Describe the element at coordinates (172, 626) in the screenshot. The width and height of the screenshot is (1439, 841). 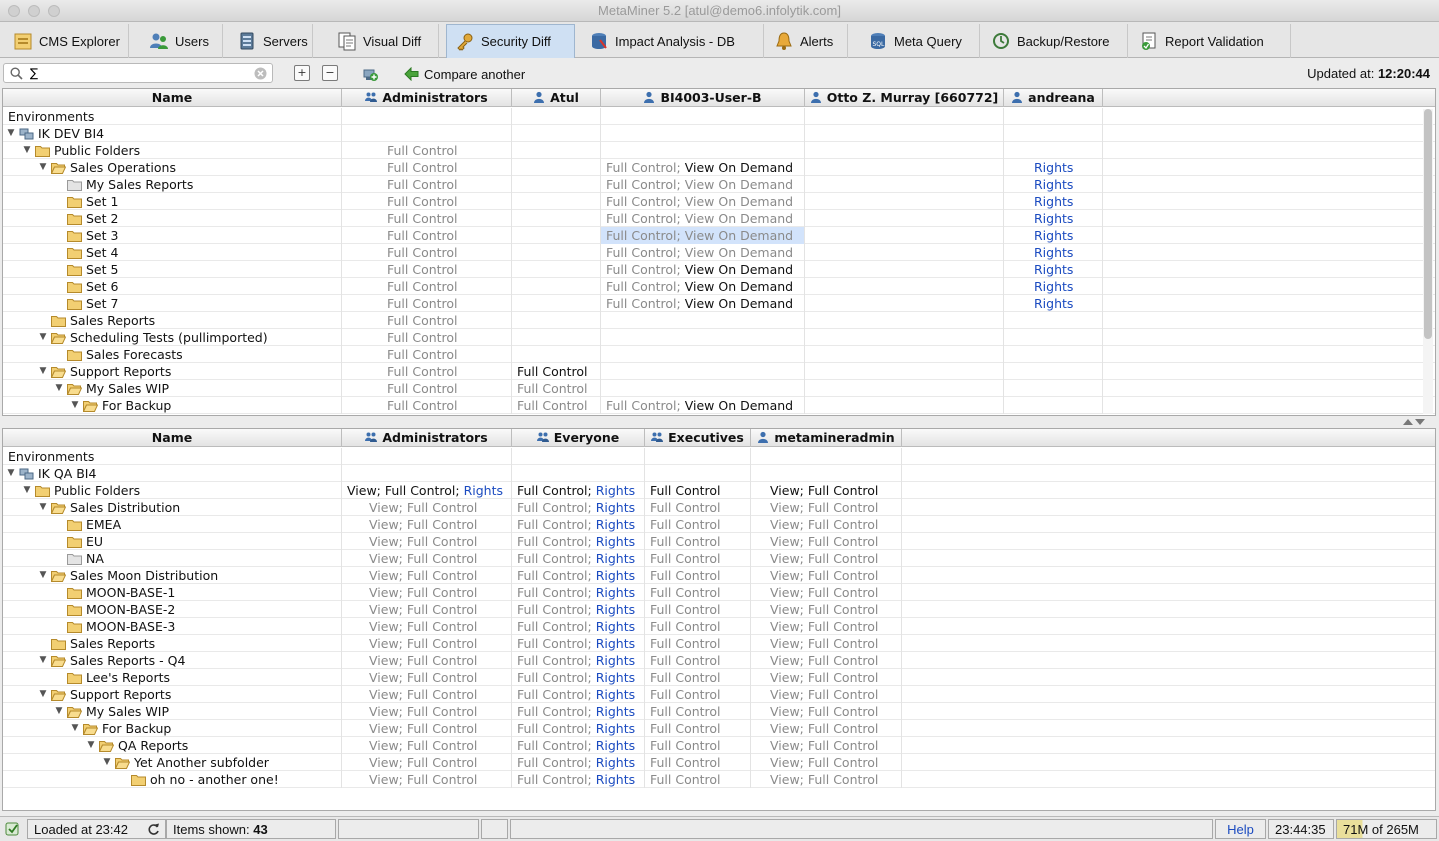
I see `name-cell: MOON-BASE-3` at that location.